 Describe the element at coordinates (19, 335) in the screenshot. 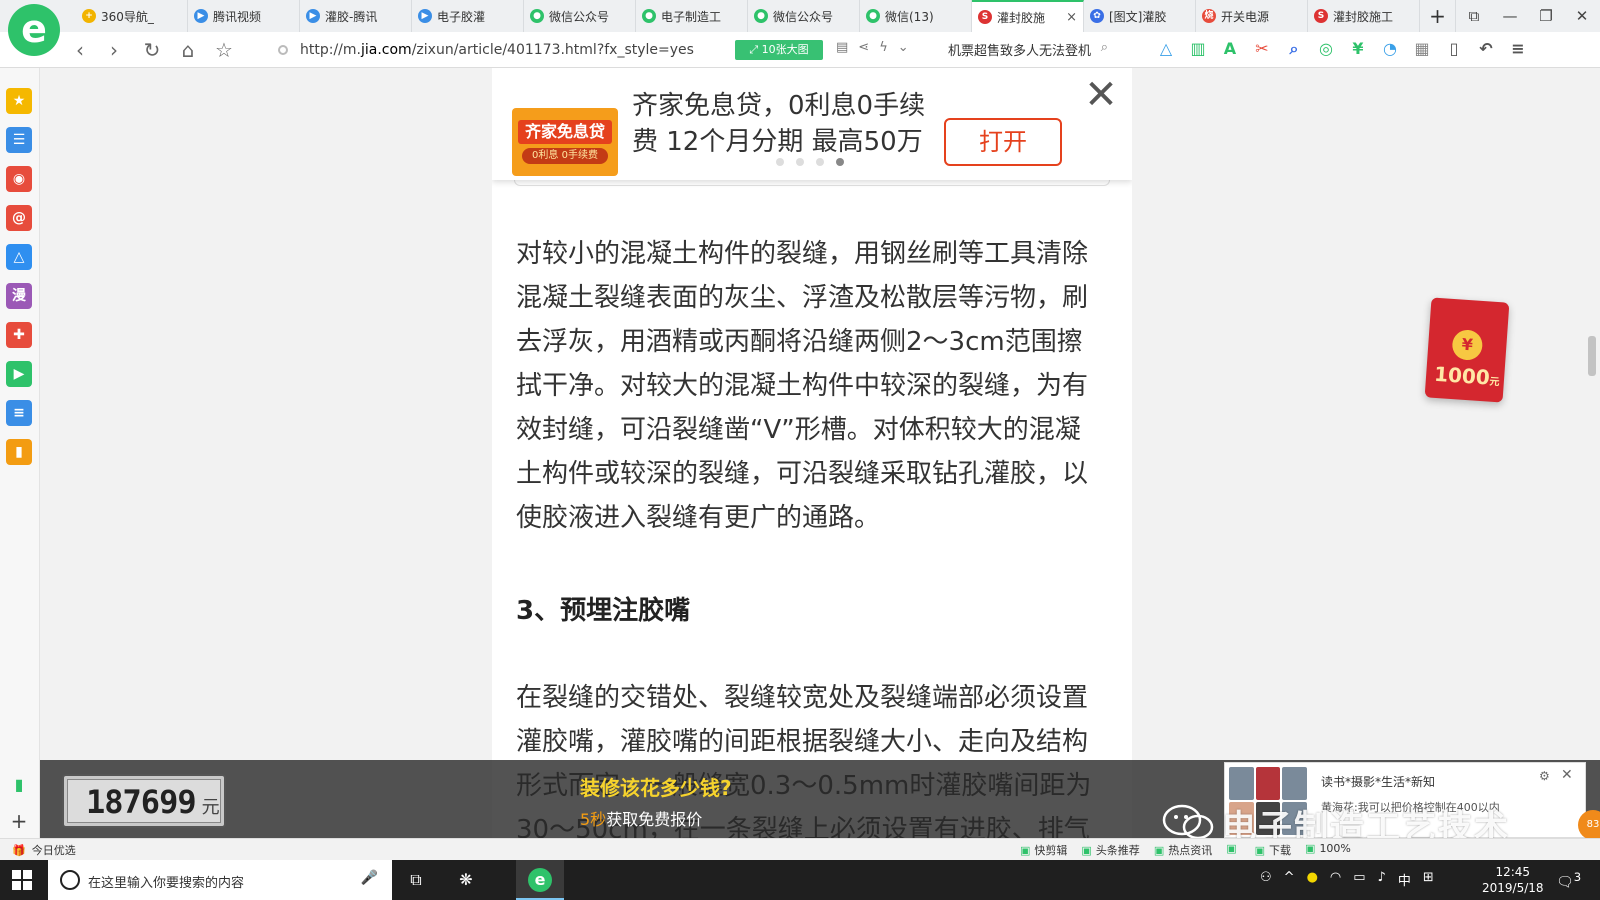

I see `game-icon: ✚` at that location.